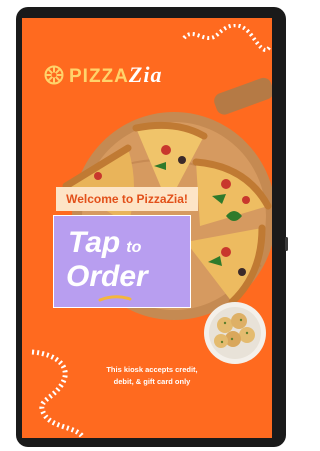 Image resolution: width=320 pixels, height=451 pixels. I want to click on cta-order-word: Order, so click(107, 276).